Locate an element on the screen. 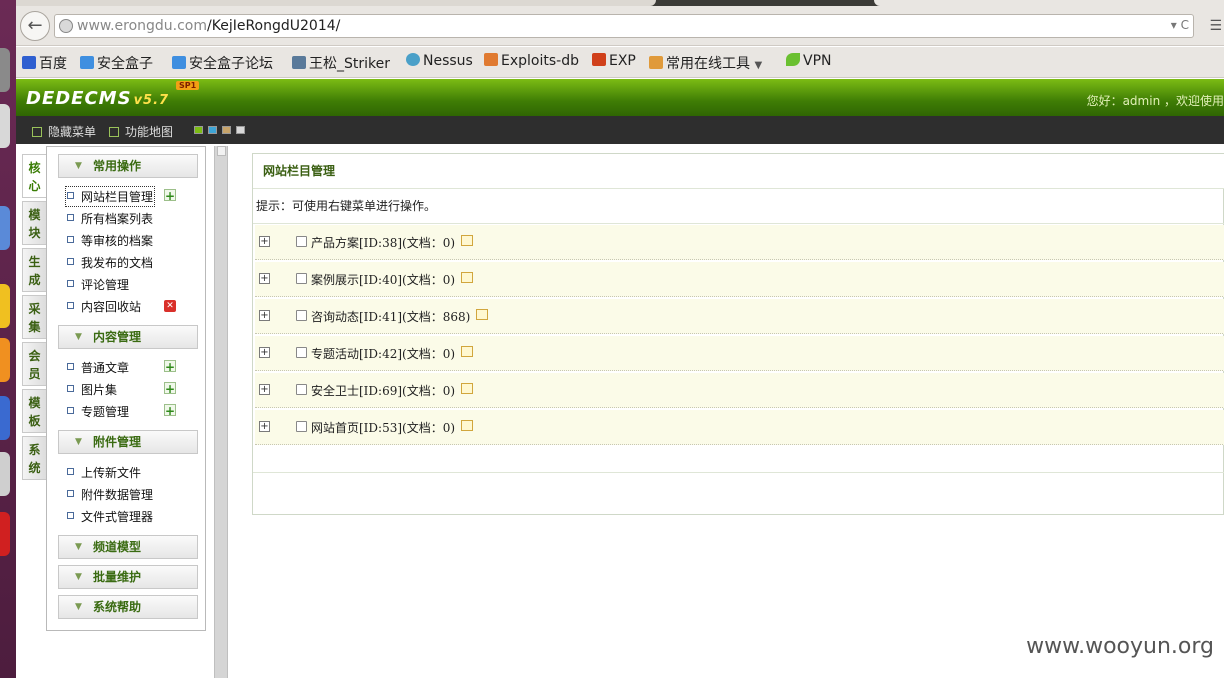 Image resolution: width=1224 pixels, height=678 pixels. chevron-down-icon: ▼ is located at coordinates (78, 337).